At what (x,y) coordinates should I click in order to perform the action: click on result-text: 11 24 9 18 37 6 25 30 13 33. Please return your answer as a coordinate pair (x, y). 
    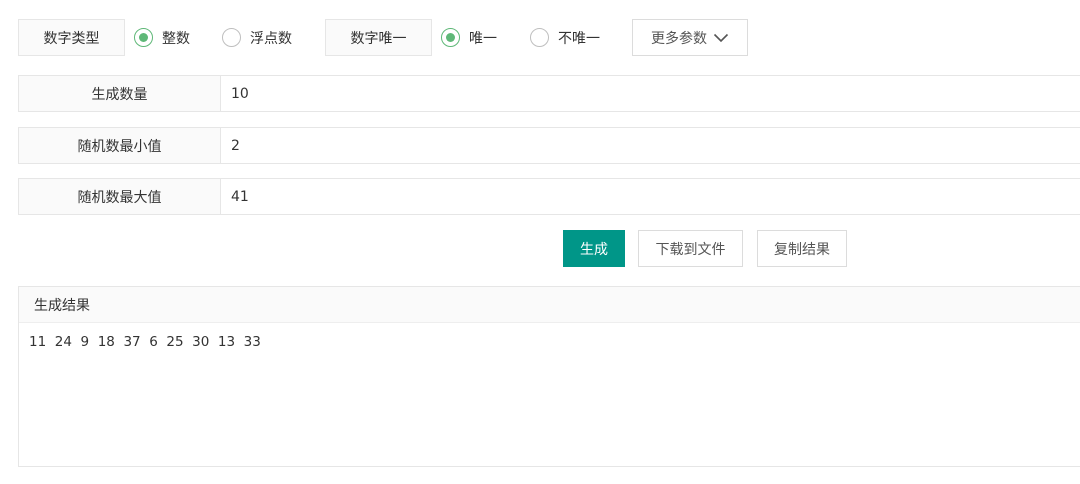
    Looking at the image, I should click on (549, 342).